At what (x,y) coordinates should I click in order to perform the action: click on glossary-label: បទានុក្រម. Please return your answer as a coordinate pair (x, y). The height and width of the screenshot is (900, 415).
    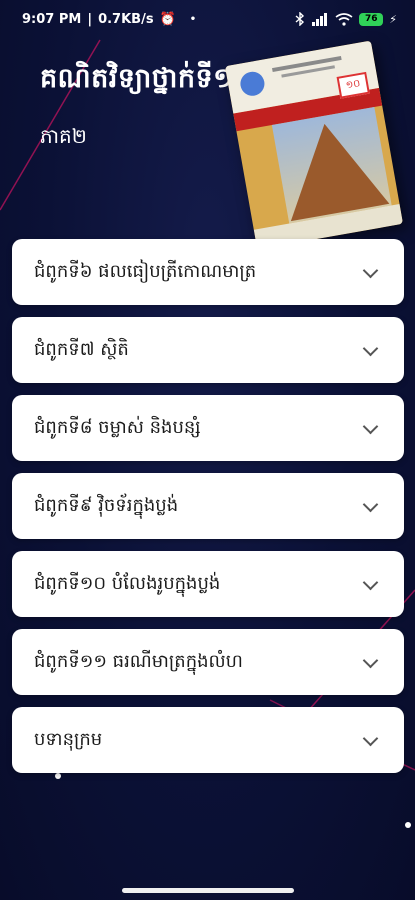
    Looking at the image, I should click on (68, 739).